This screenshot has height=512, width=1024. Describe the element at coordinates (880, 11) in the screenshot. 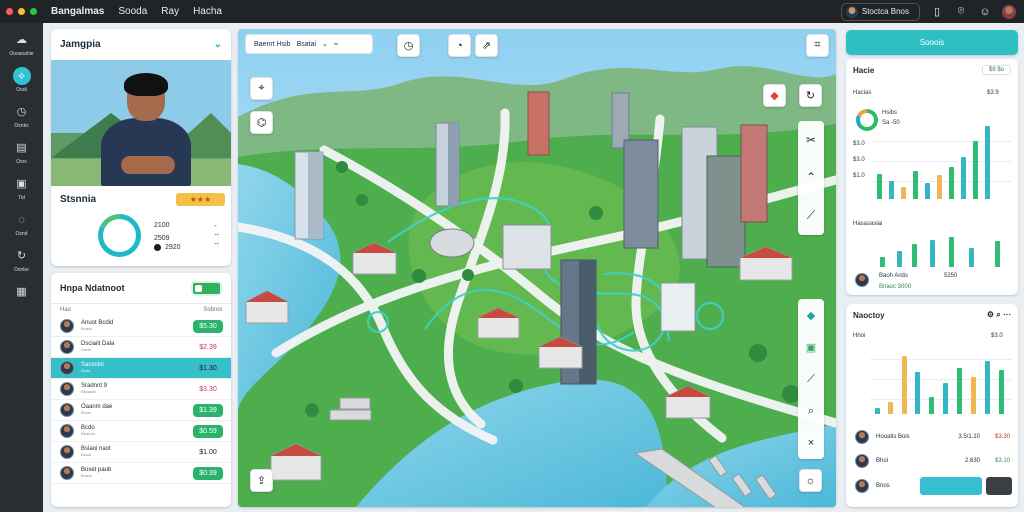

I see `profile-menu-button: Stoctca Bnos` at that location.